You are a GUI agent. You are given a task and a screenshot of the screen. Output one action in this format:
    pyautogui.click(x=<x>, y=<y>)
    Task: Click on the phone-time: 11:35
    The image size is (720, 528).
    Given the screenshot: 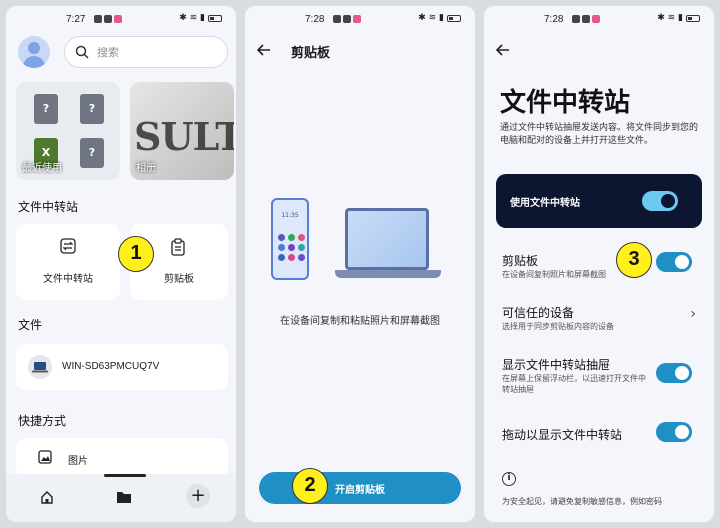 What is the action you would take?
    pyautogui.click(x=290, y=215)
    